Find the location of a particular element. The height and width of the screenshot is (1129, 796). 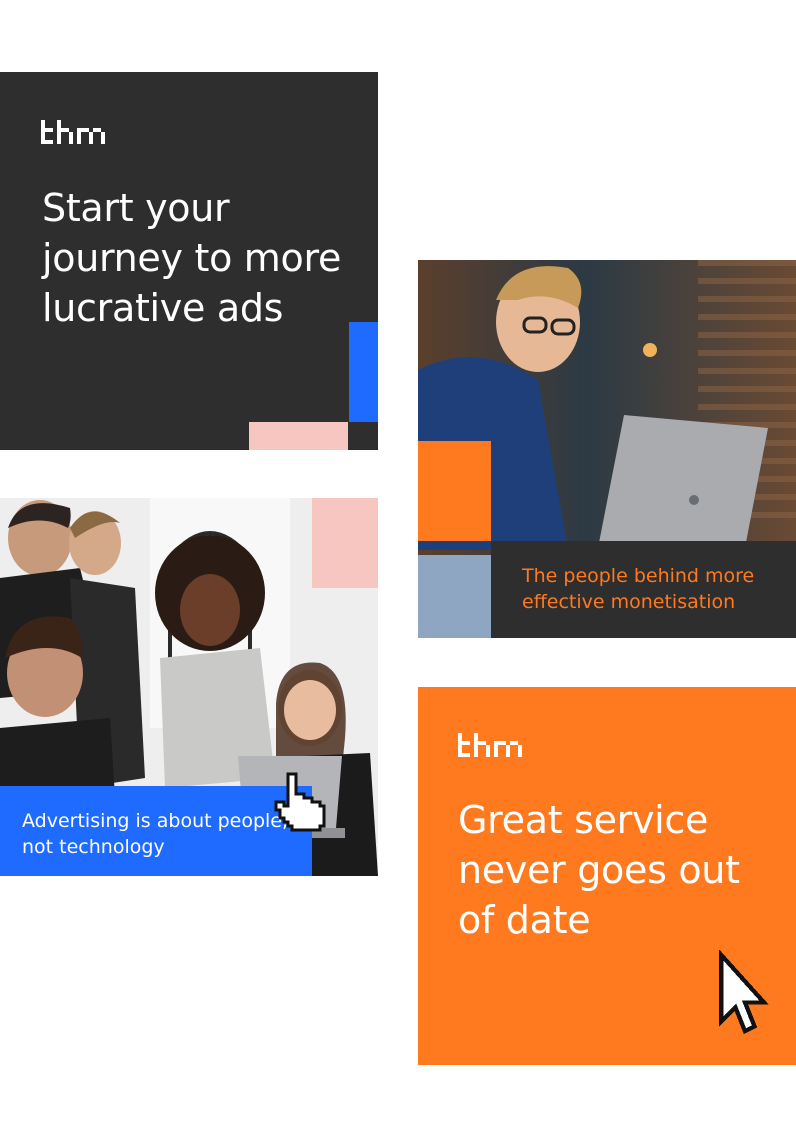

pixel-cursor-arrow-icon is located at coordinates (743, 992).